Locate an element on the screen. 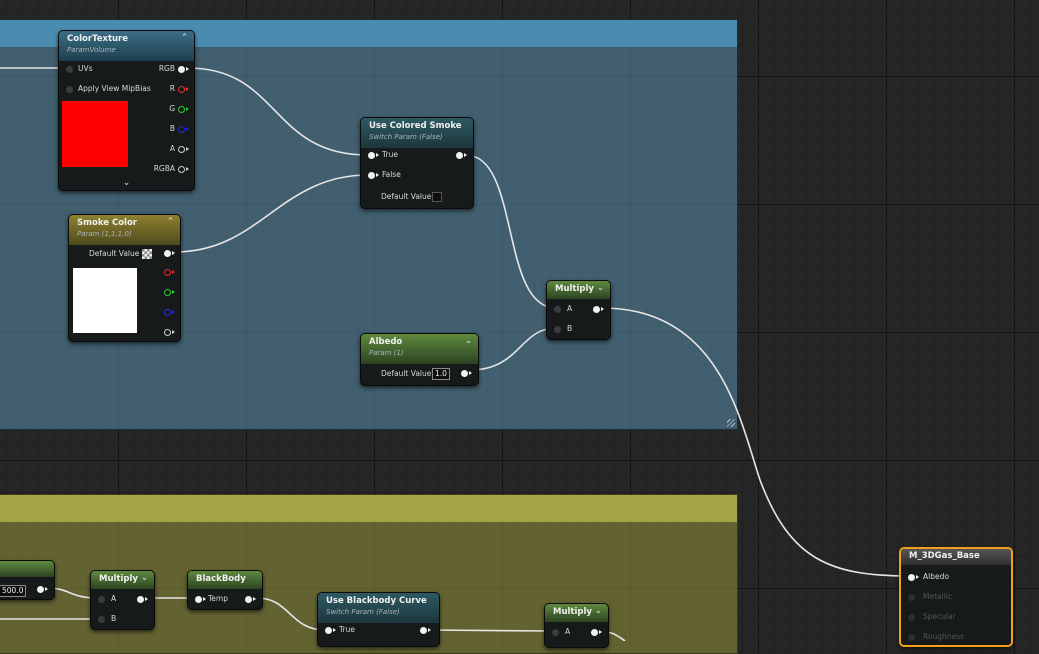  node-header: Smoke Color Param (1,1,1,0) ⌃ is located at coordinates (124, 230).